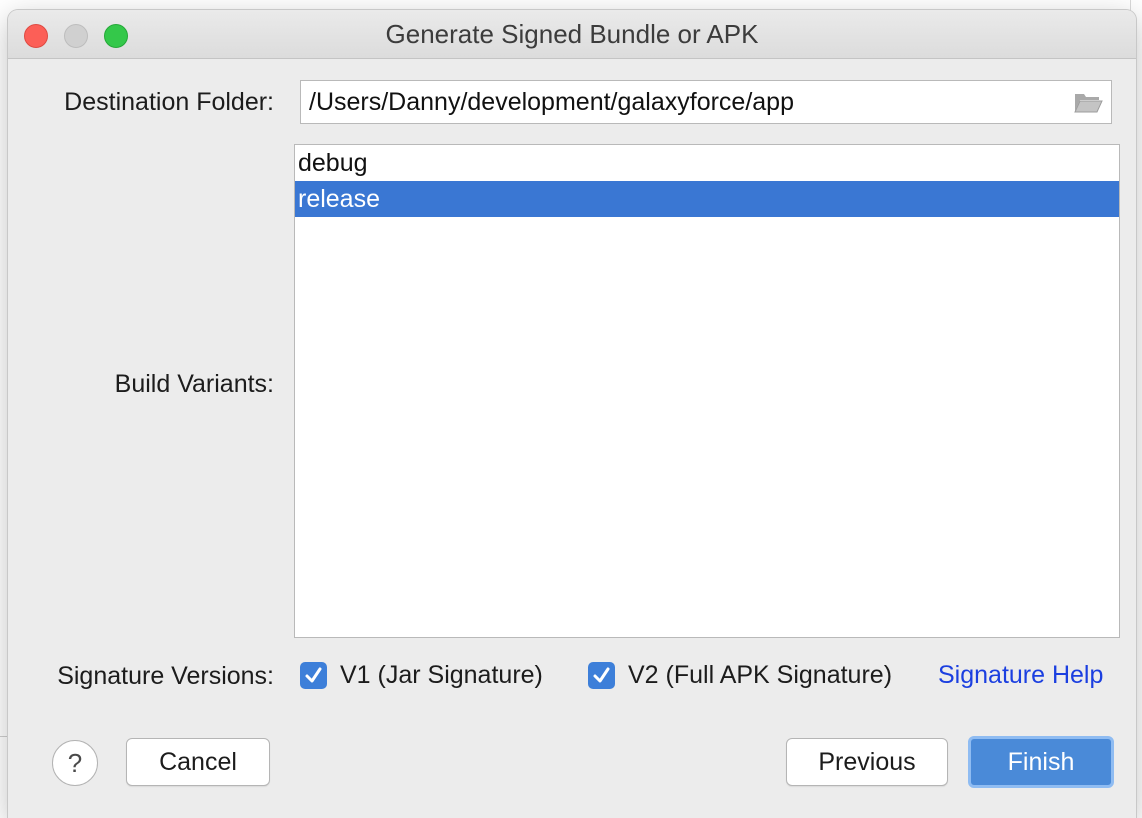 This screenshot has width=1142, height=818. Describe the element at coordinates (165, 676) in the screenshot. I see `signature-versions-label: Signature Versions:` at that location.